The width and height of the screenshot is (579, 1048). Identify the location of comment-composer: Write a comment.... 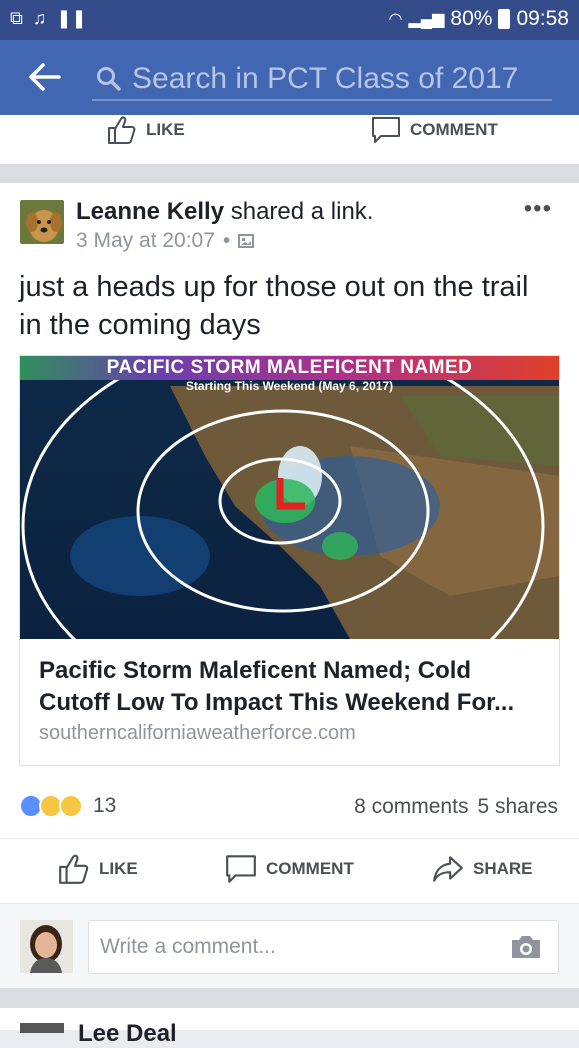
(289, 945).